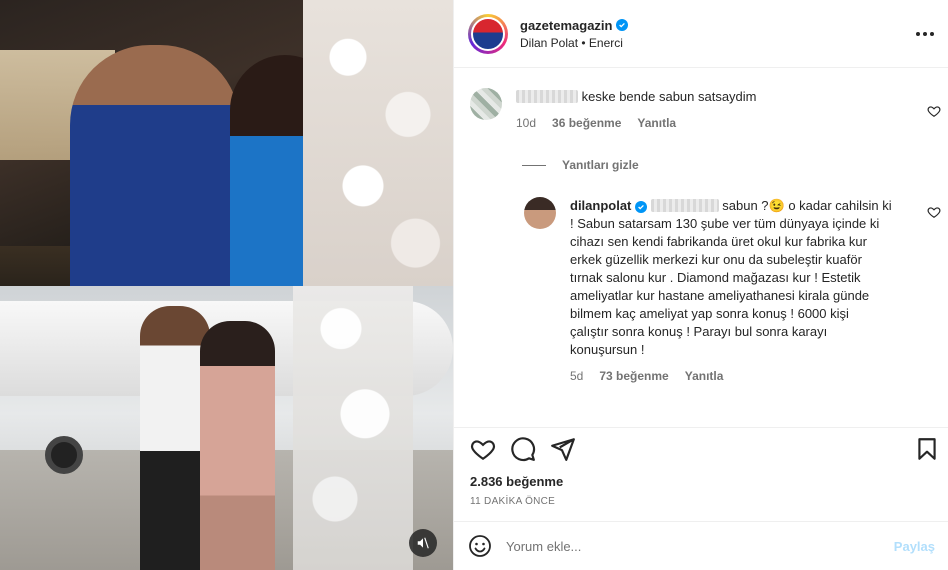  I want to click on reply-avatar, so click(540, 213).